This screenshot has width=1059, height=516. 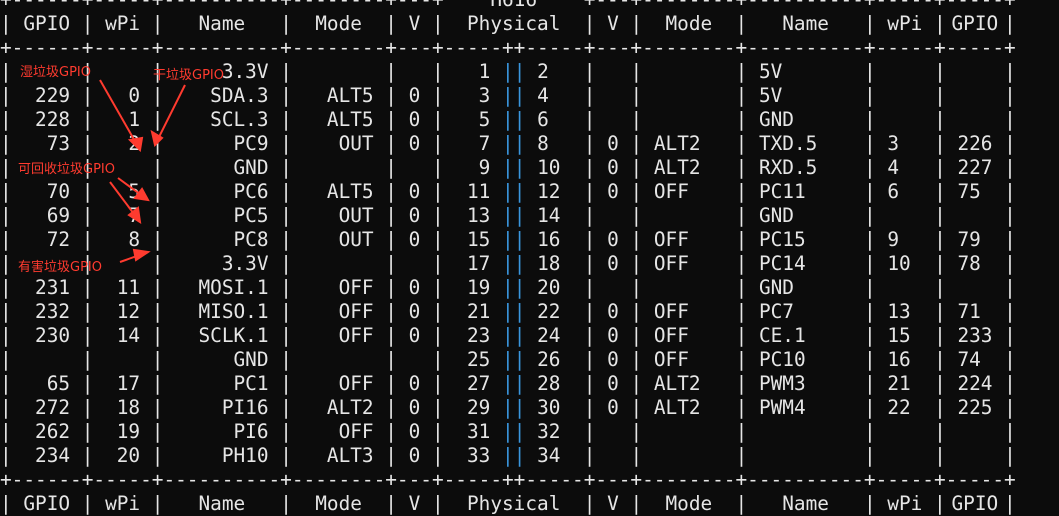 I want to click on physical-left: 29, so click(x=479, y=407).